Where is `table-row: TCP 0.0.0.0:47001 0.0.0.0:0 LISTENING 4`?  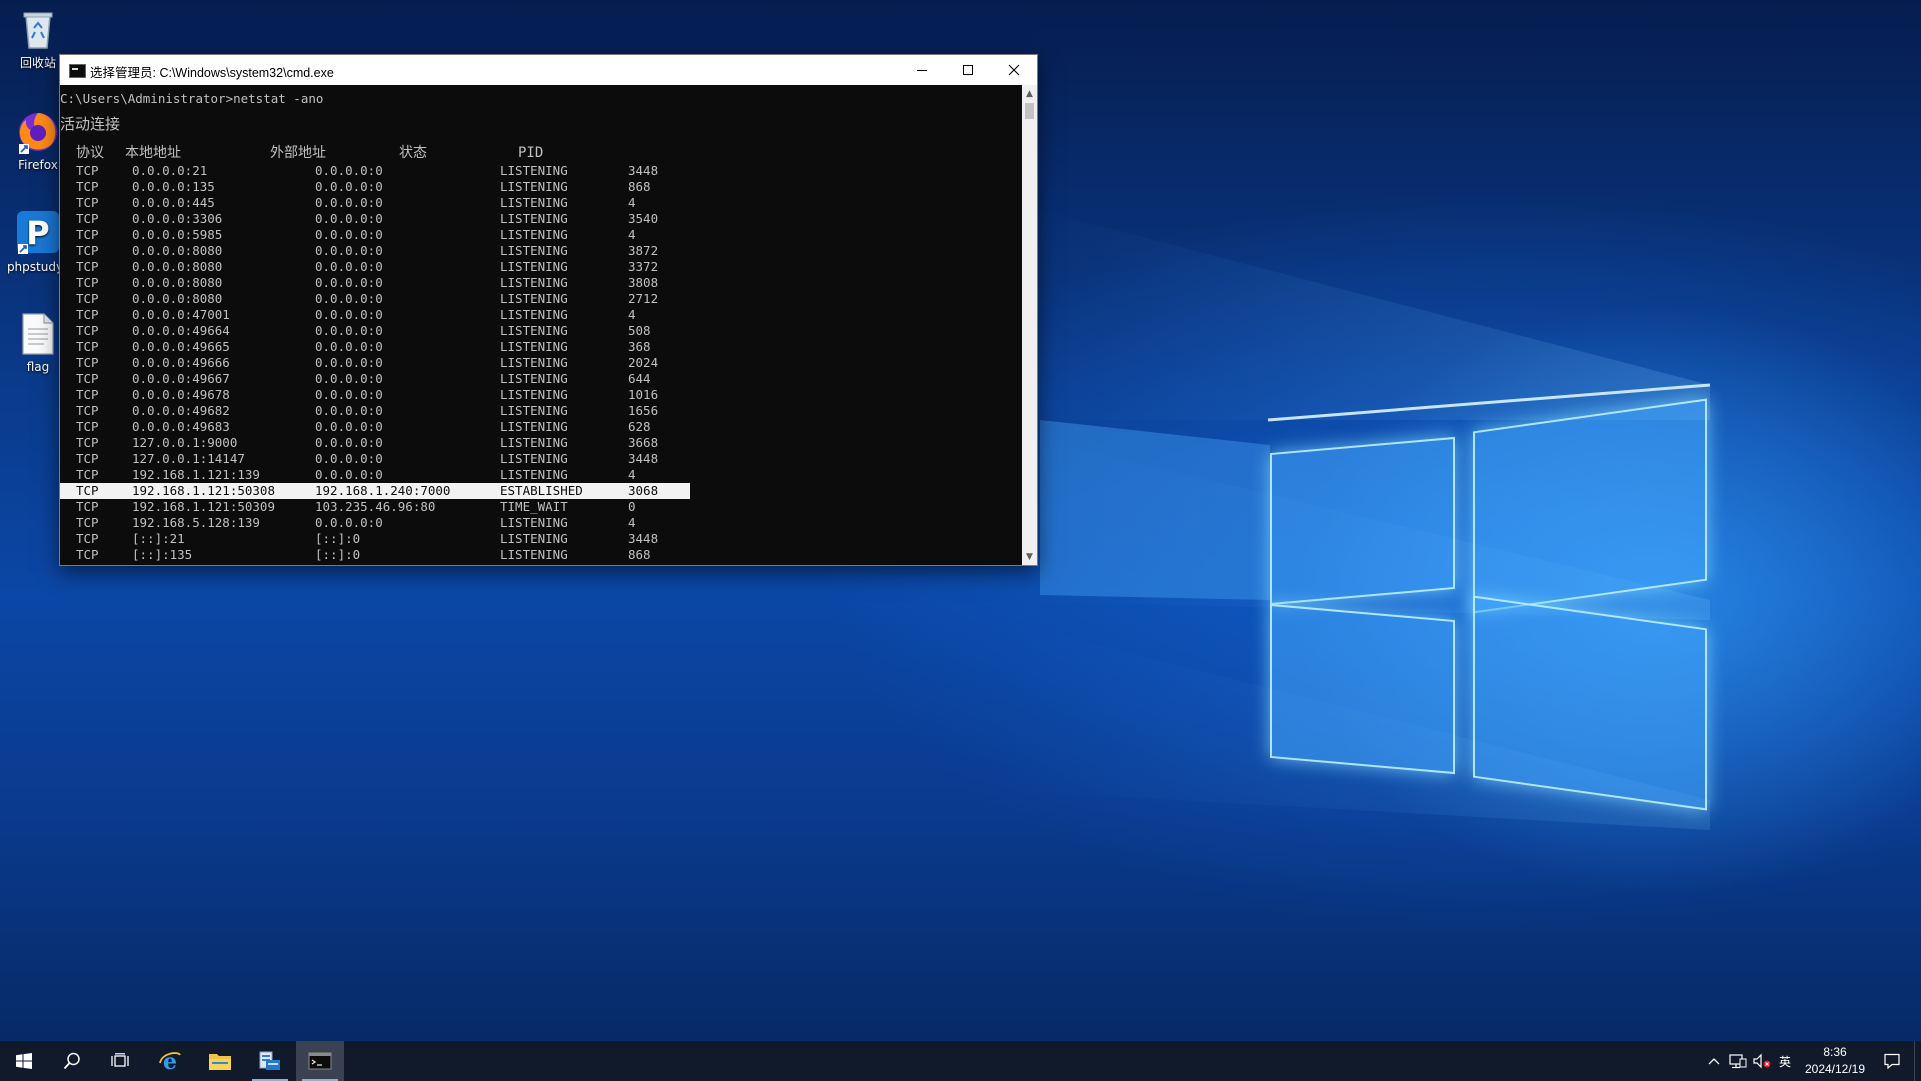 table-row: TCP 0.0.0.0:47001 0.0.0.0:0 LISTENING 4 is located at coordinates (375, 315).